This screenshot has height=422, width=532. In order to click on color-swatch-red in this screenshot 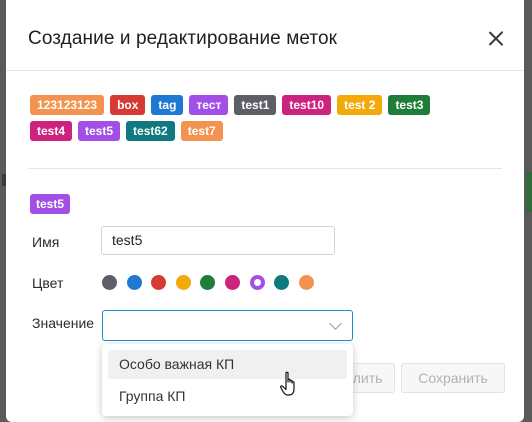, I will do `click(159, 282)`.